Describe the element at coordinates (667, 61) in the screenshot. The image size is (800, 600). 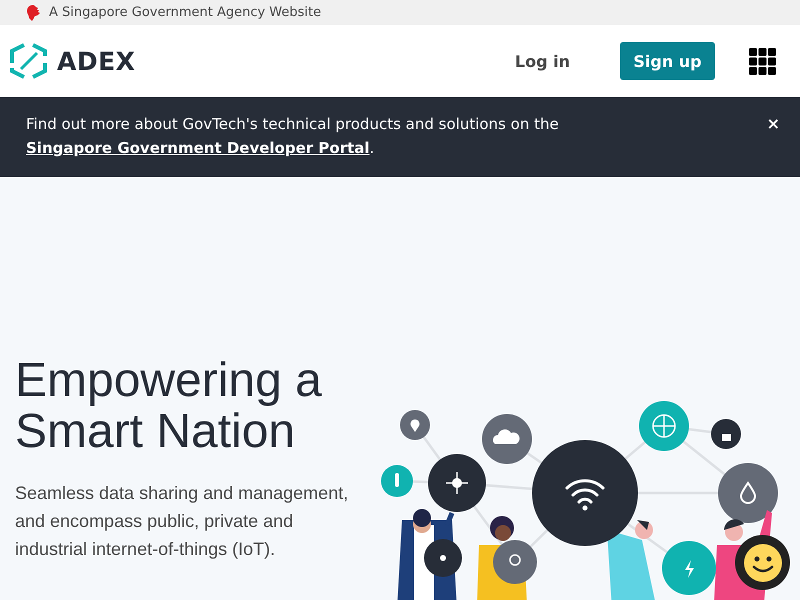
I see `signup-button: Sign up` at that location.